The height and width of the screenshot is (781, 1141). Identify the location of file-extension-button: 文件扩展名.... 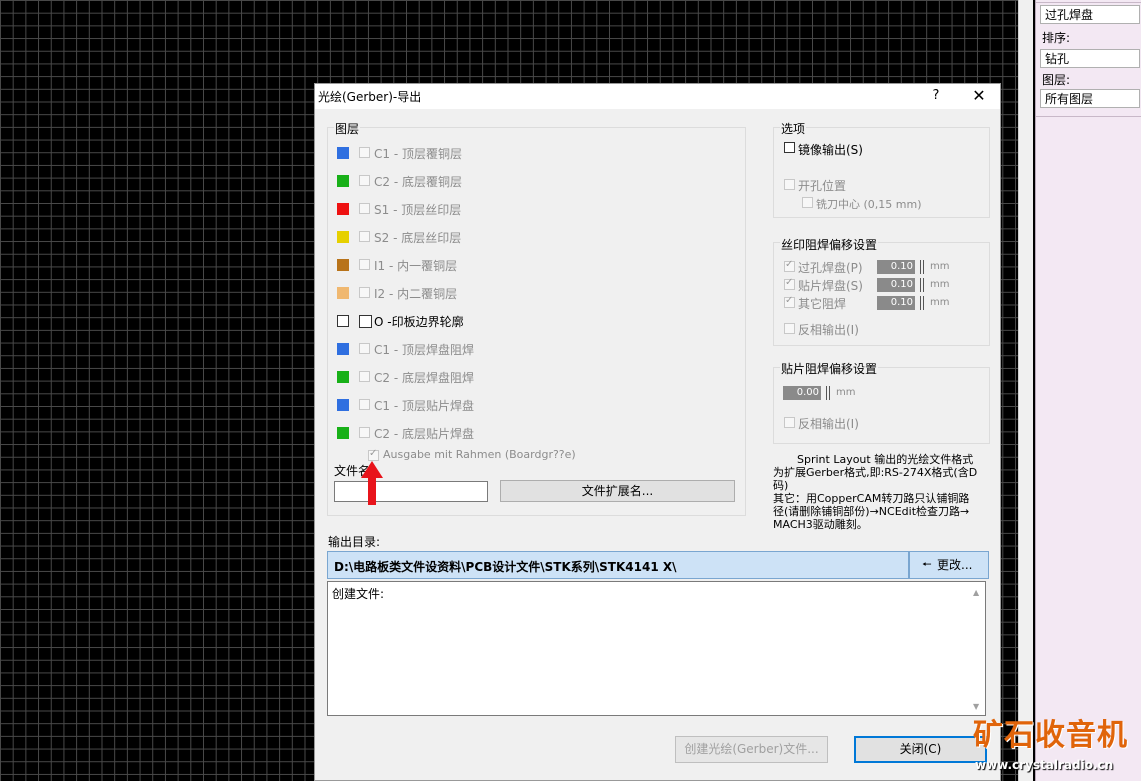
(617, 491).